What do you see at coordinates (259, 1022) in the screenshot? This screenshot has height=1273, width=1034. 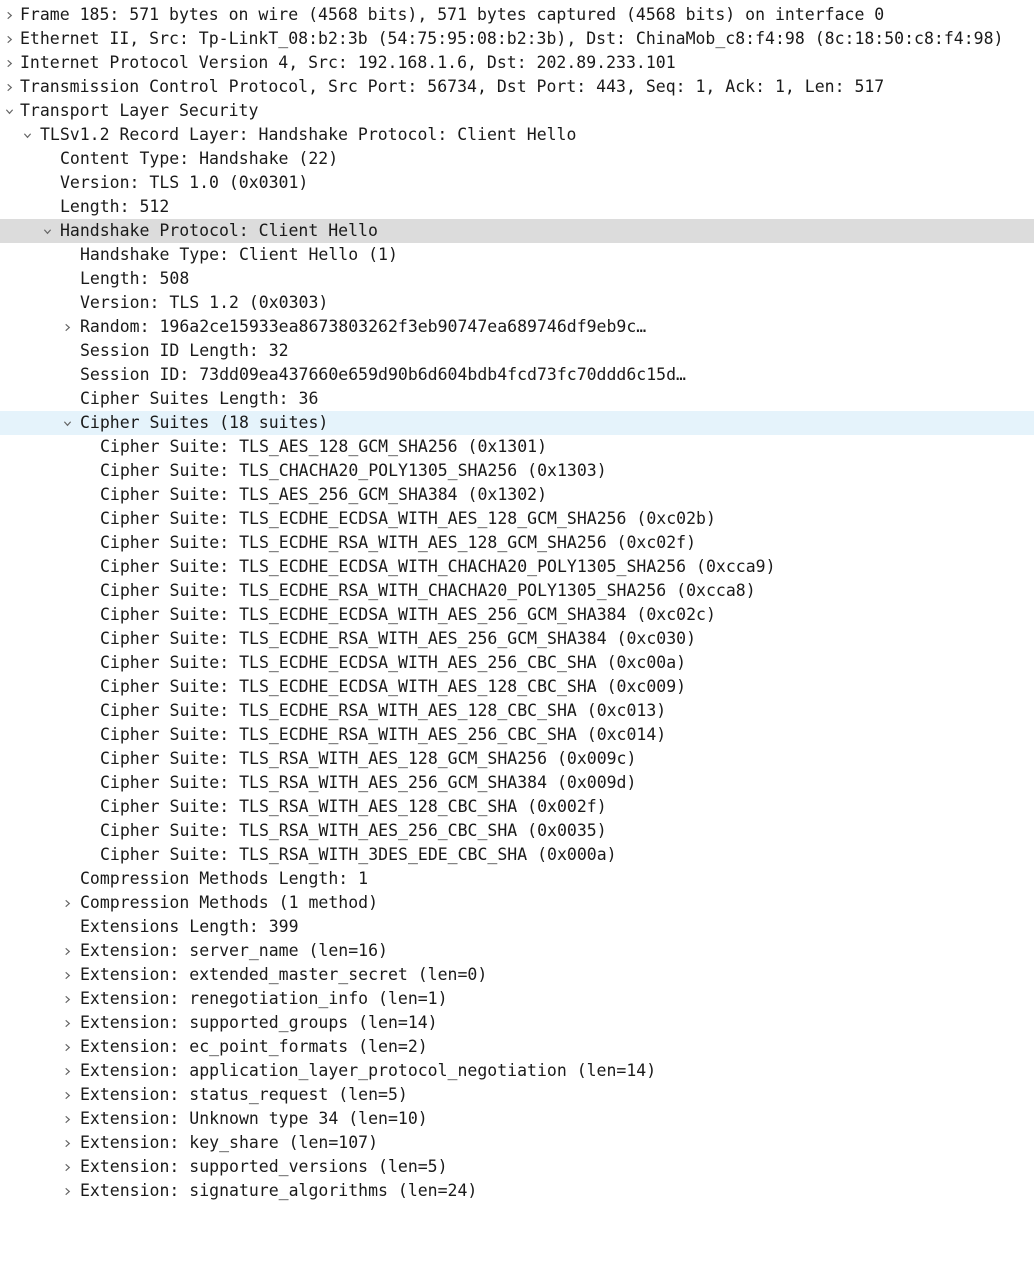 I see `tree-row-label: Extension: supported_groups (len=14)` at bounding box center [259, 1022].